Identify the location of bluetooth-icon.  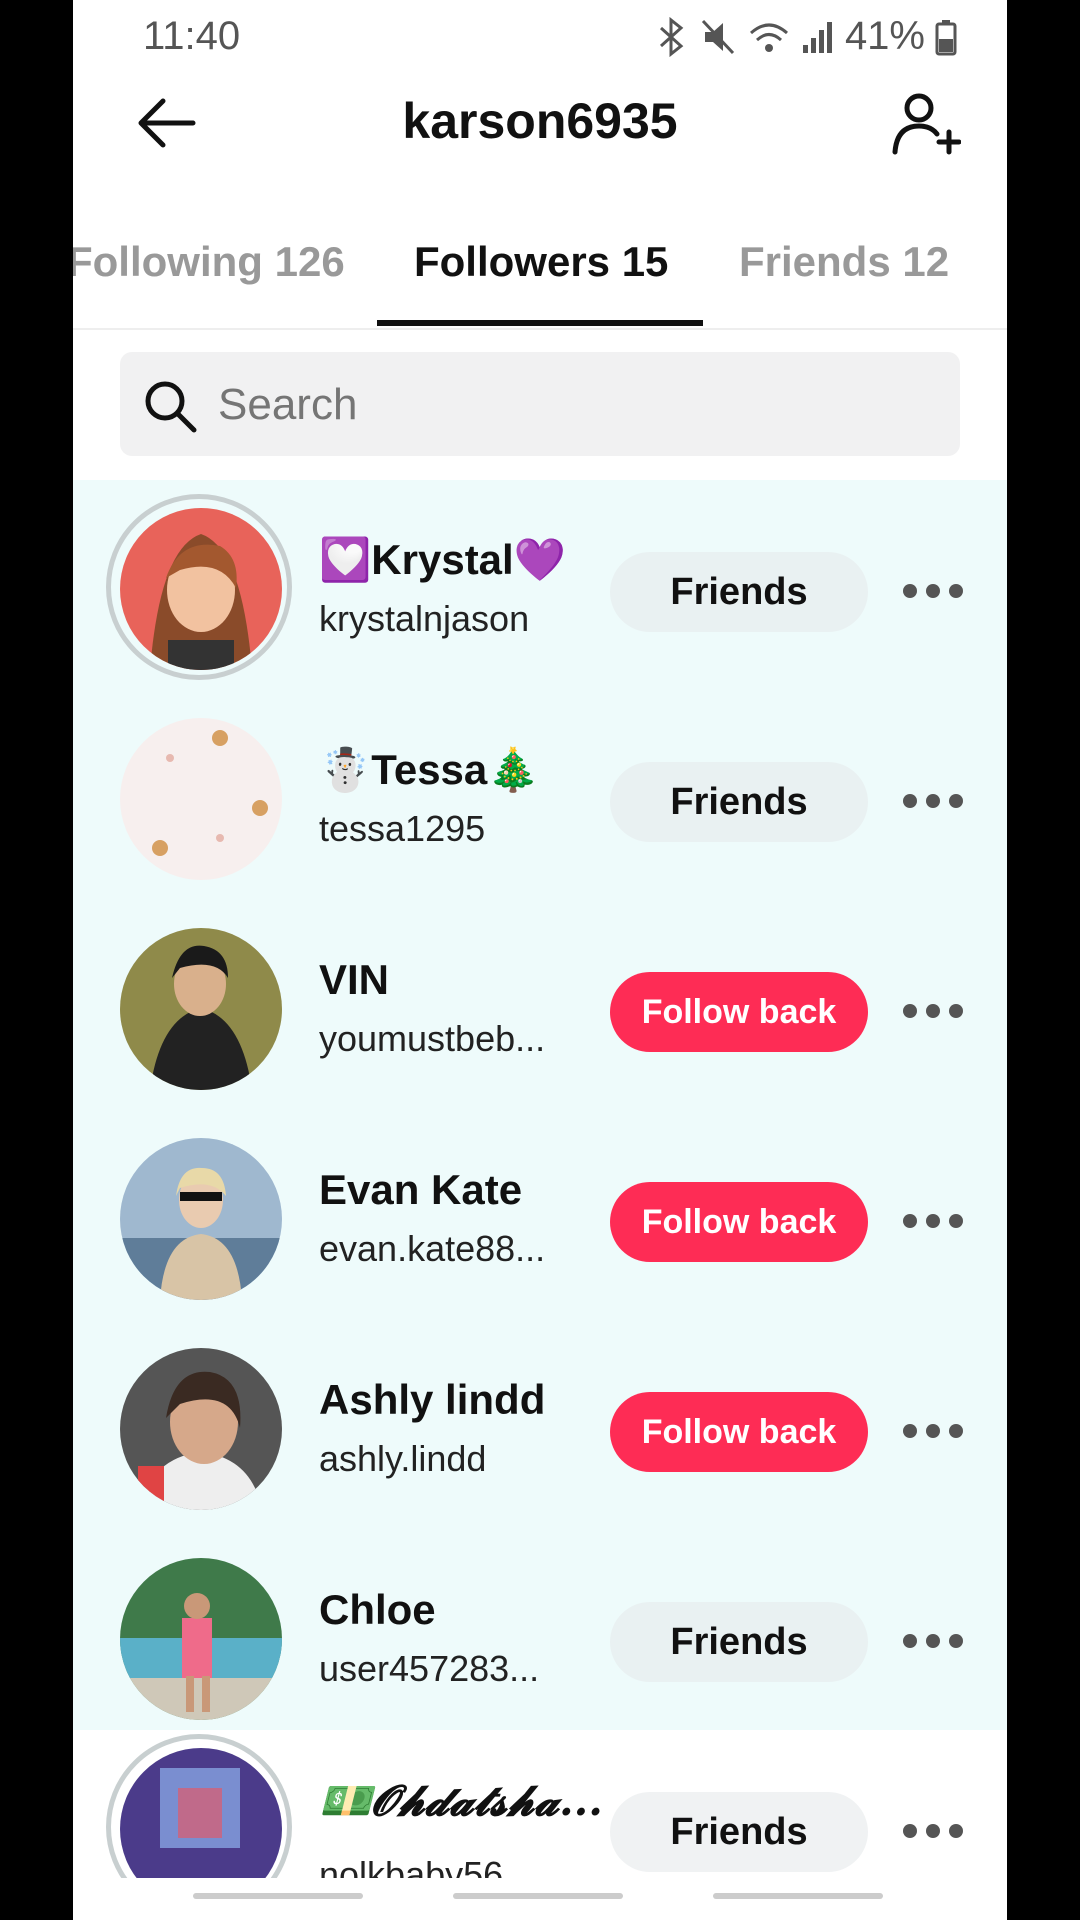
(672, 36).